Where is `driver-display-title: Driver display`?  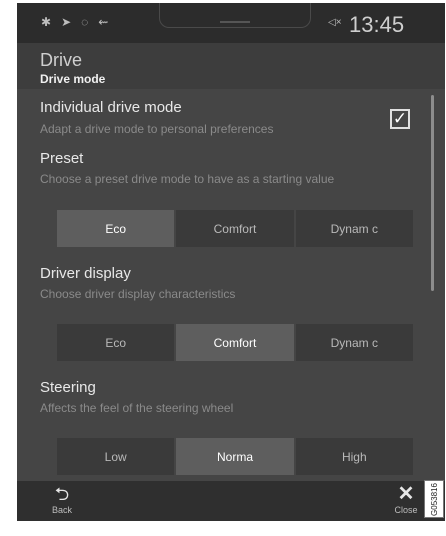 driver-display-title: Driver display is located at coordinates (85, 273).